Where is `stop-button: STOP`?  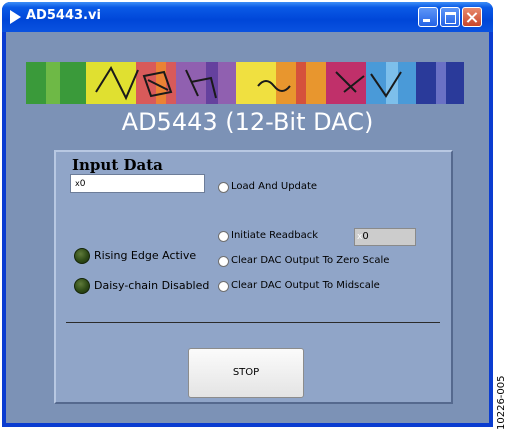 stop-button: STOP is located at coordinates (246, 373).